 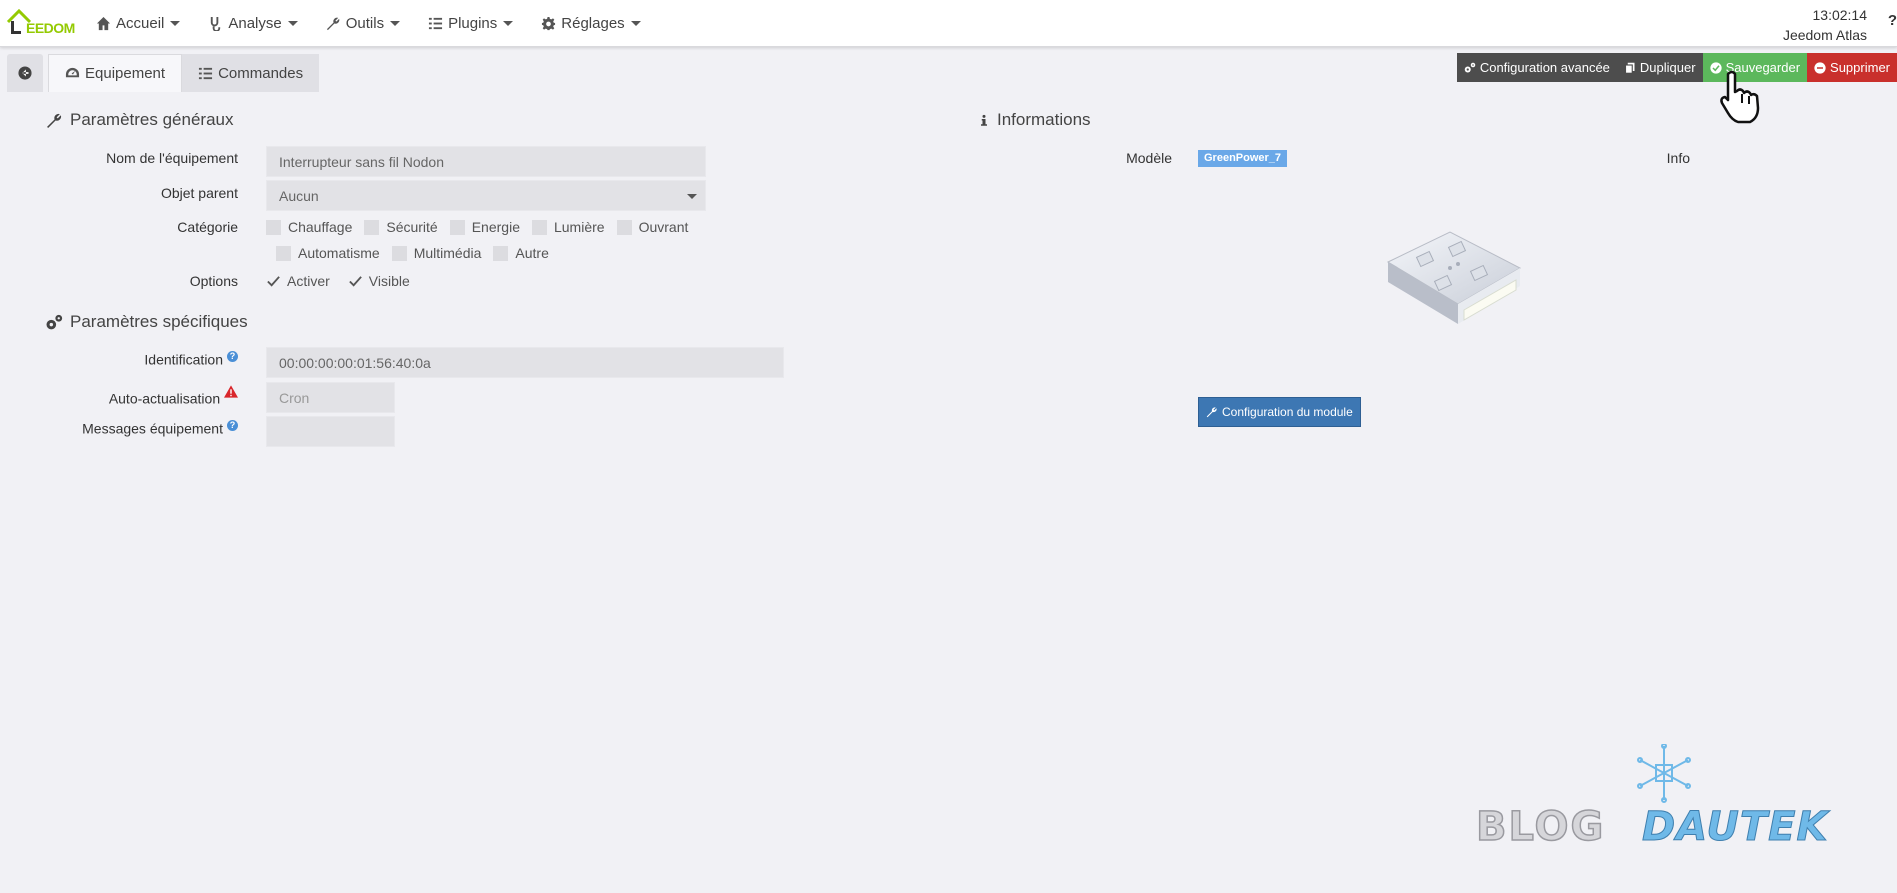 What do you see at coordinates (1629, 68) in the screenshot?
I see `copy-icon` at bounding box center [1629, 68].